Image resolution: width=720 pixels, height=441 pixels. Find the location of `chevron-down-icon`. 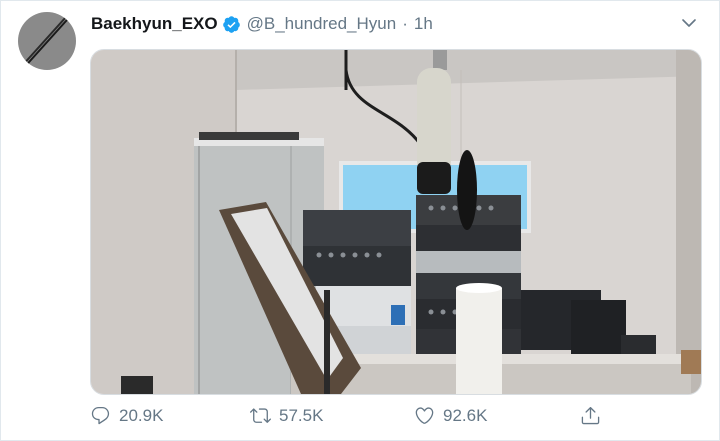

chevron-down-icon is located at coordinates (689, 23).